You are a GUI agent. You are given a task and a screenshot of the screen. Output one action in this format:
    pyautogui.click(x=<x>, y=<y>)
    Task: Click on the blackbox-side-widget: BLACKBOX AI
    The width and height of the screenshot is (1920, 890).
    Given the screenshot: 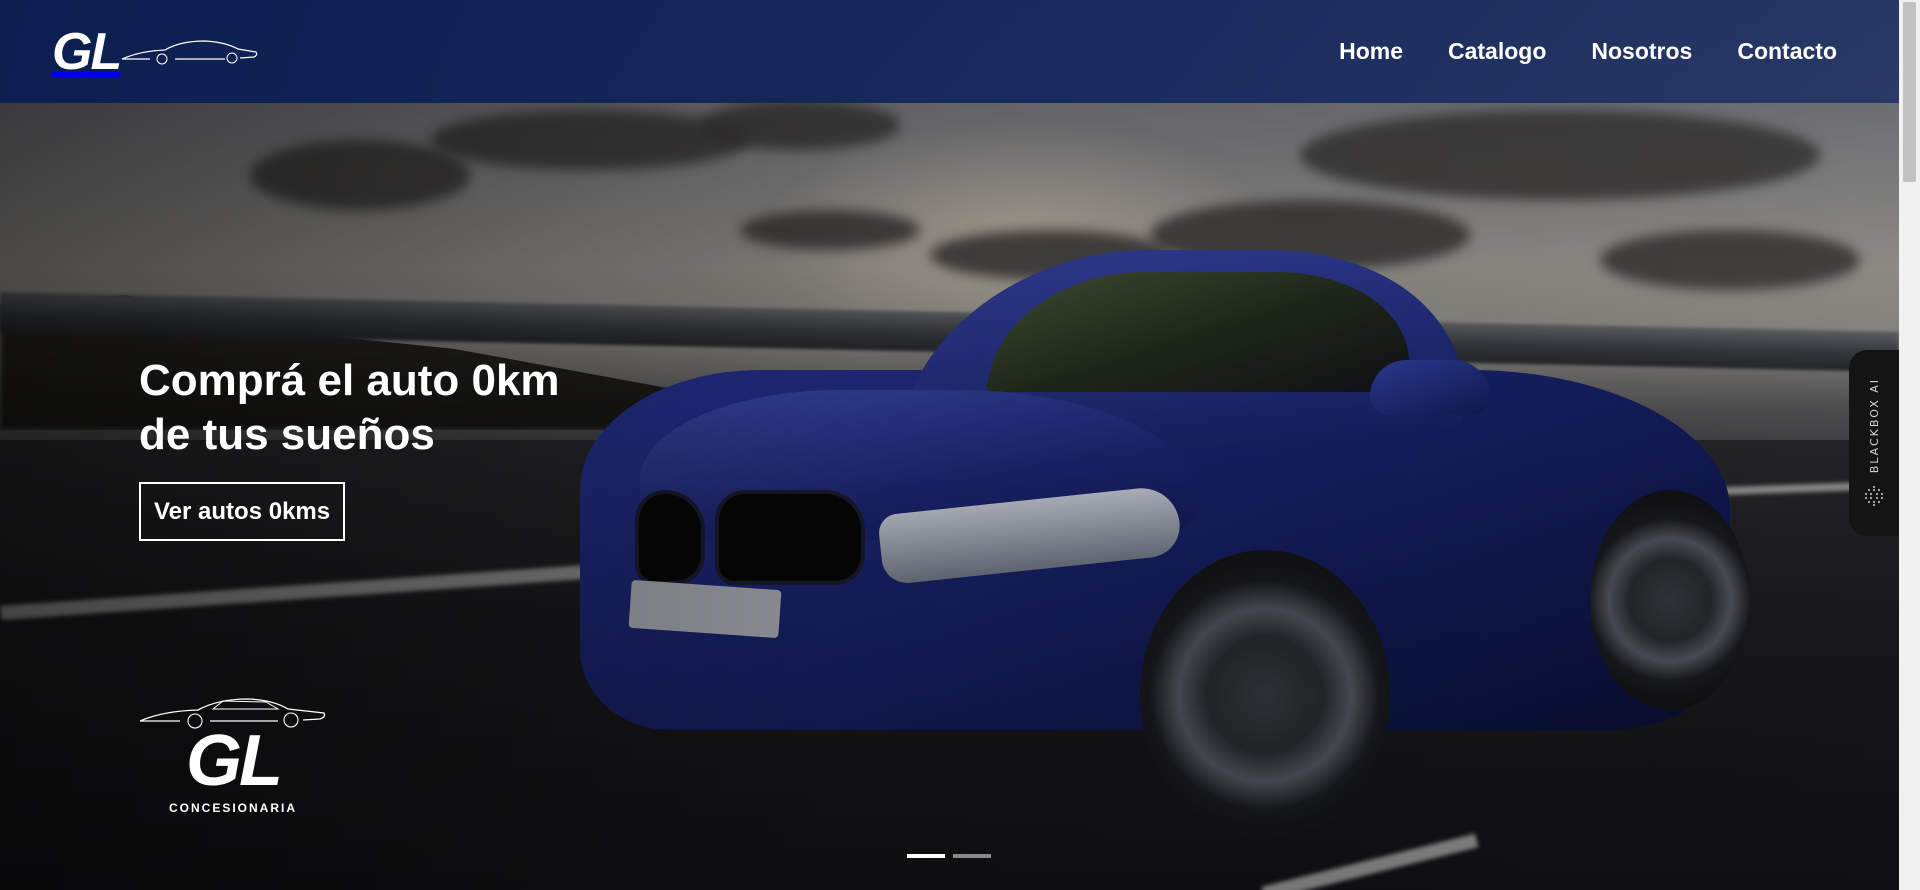 What is the action you would take?
    pyautogui.click(x=1874, y=443)
    